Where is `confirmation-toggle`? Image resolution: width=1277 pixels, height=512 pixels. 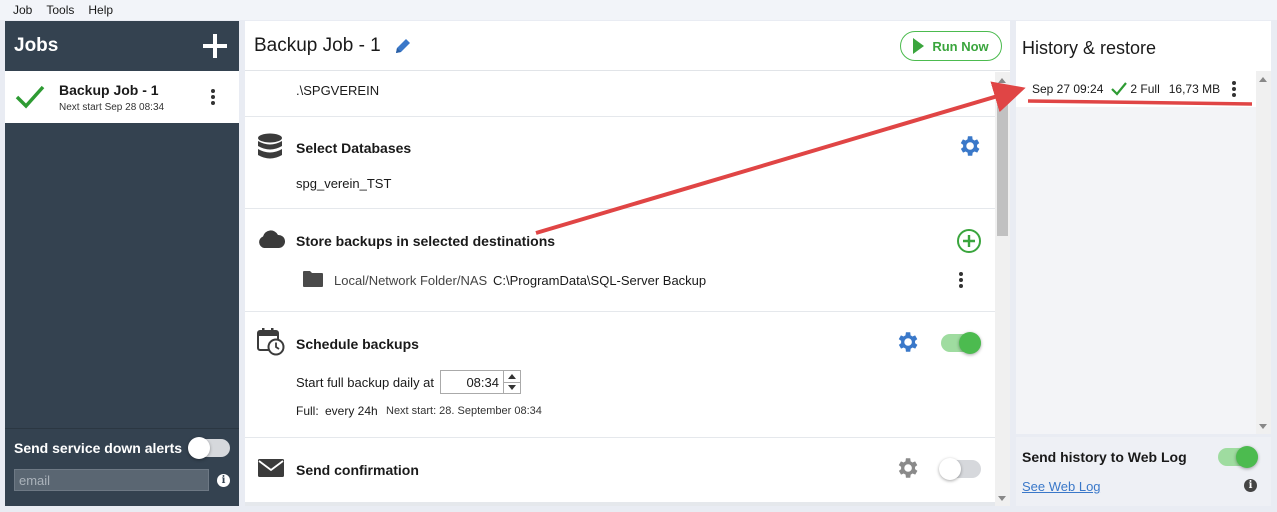
confirmation-toggle is located at coordinates (960, 469).